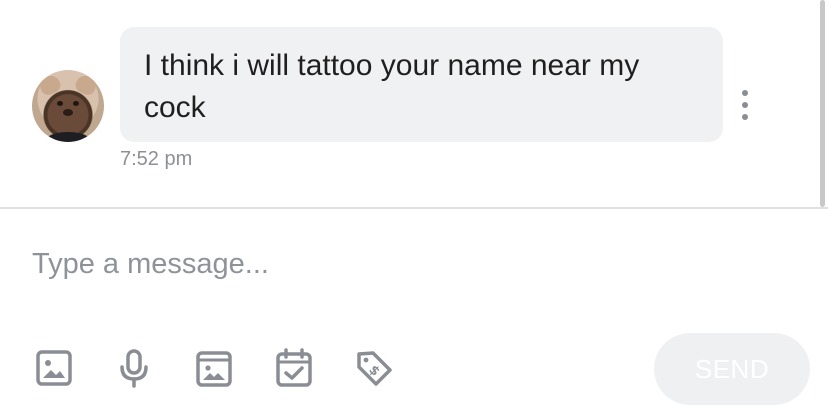 The height and width of the screenshot is (406, 828). Describe the element at coordinates (732, 369) in the screenshot. I see `send-button: SEND` at that location.